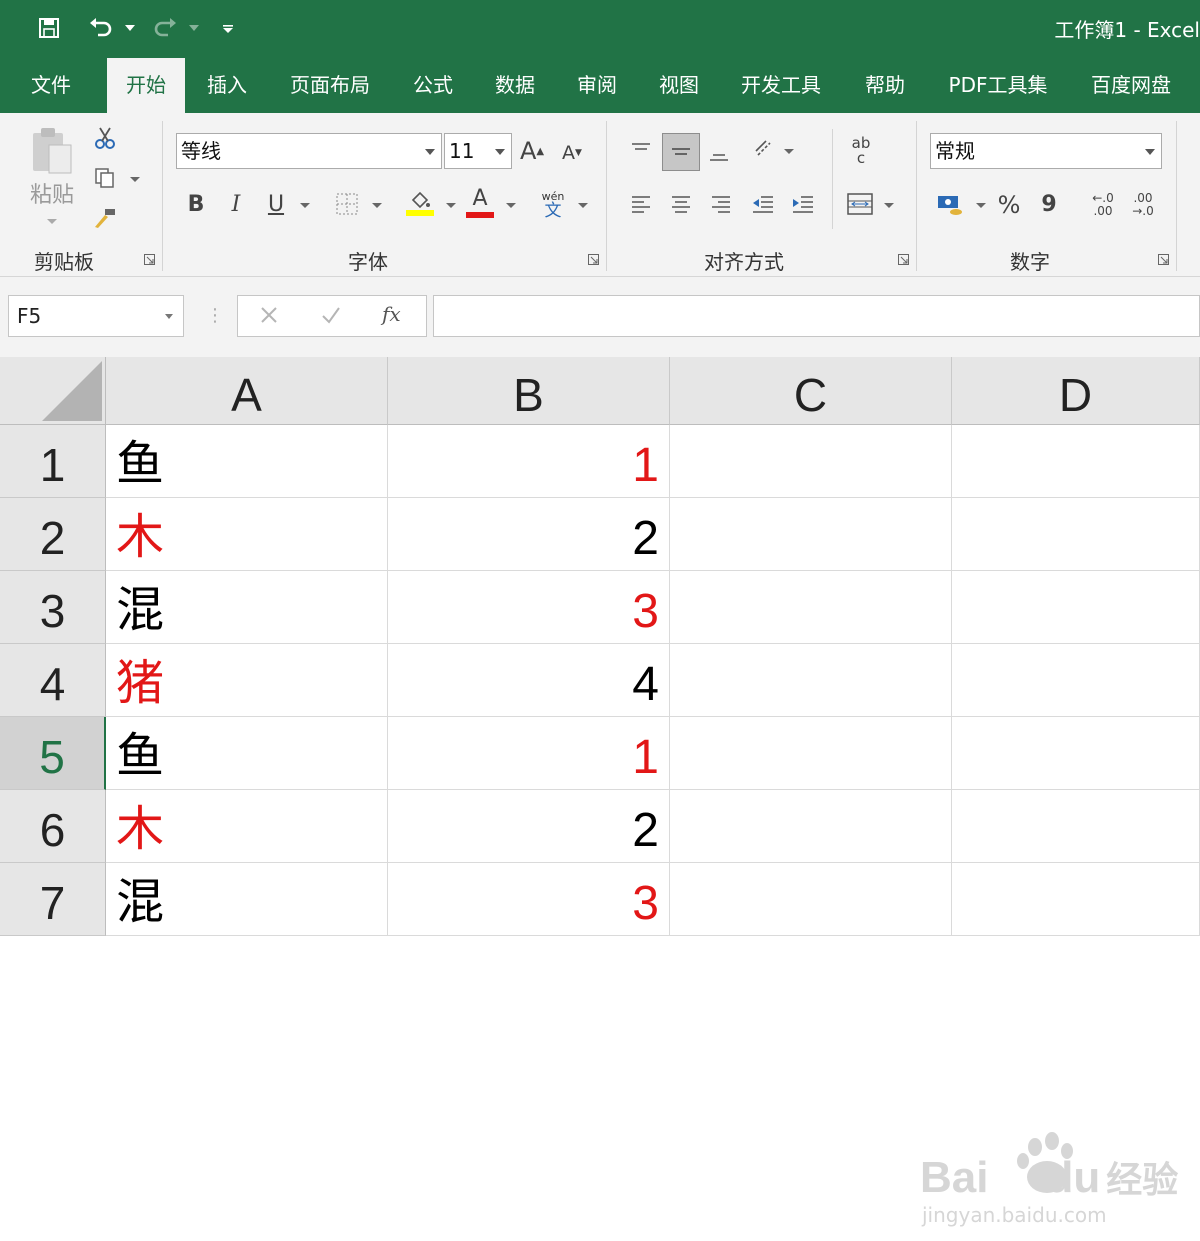  What do you see at coordinates (811, 607) in the screenshot?
I see `cell-c3` at bounding box center [811, 607].